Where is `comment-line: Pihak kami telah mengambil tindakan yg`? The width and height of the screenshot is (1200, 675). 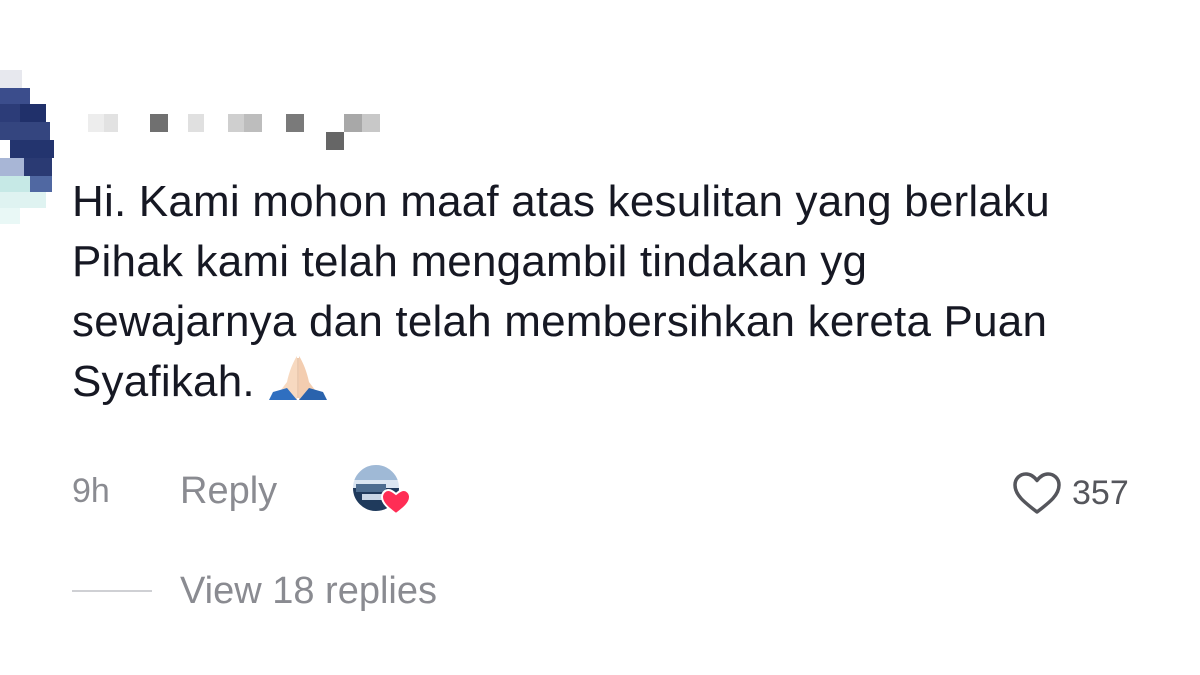
comment-line: Pihak kami telah mengambil tindakan yg is located at coordinates (470, 261).